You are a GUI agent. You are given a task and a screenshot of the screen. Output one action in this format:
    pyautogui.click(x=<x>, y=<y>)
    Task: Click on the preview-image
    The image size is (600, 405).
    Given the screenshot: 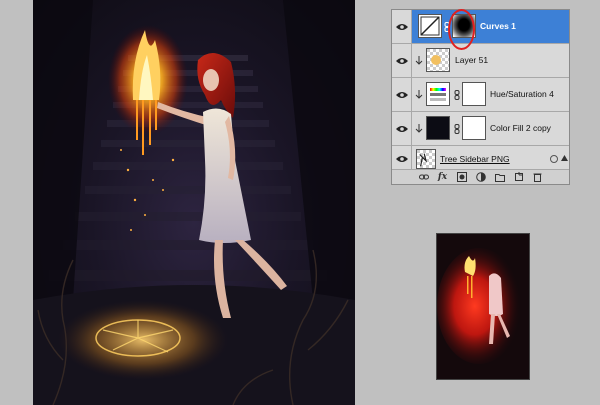 What is the action you would take?
    pyautogui.click(x=483, y=306)
    